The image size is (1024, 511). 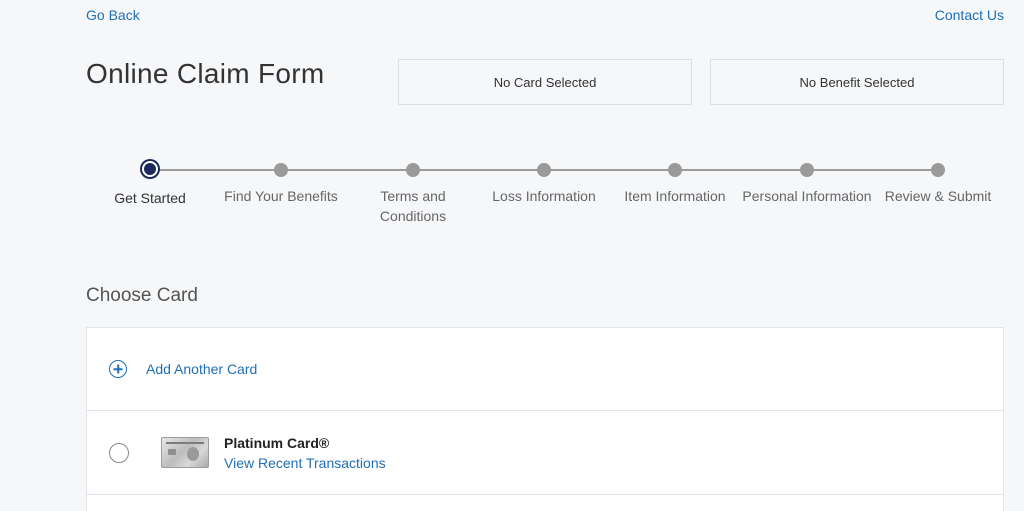 What do you see at coordinates (281, 183) in the screenshot?
I see `step-find-your-benefits: Find Your Benefits` at bounding box center [281, 183].